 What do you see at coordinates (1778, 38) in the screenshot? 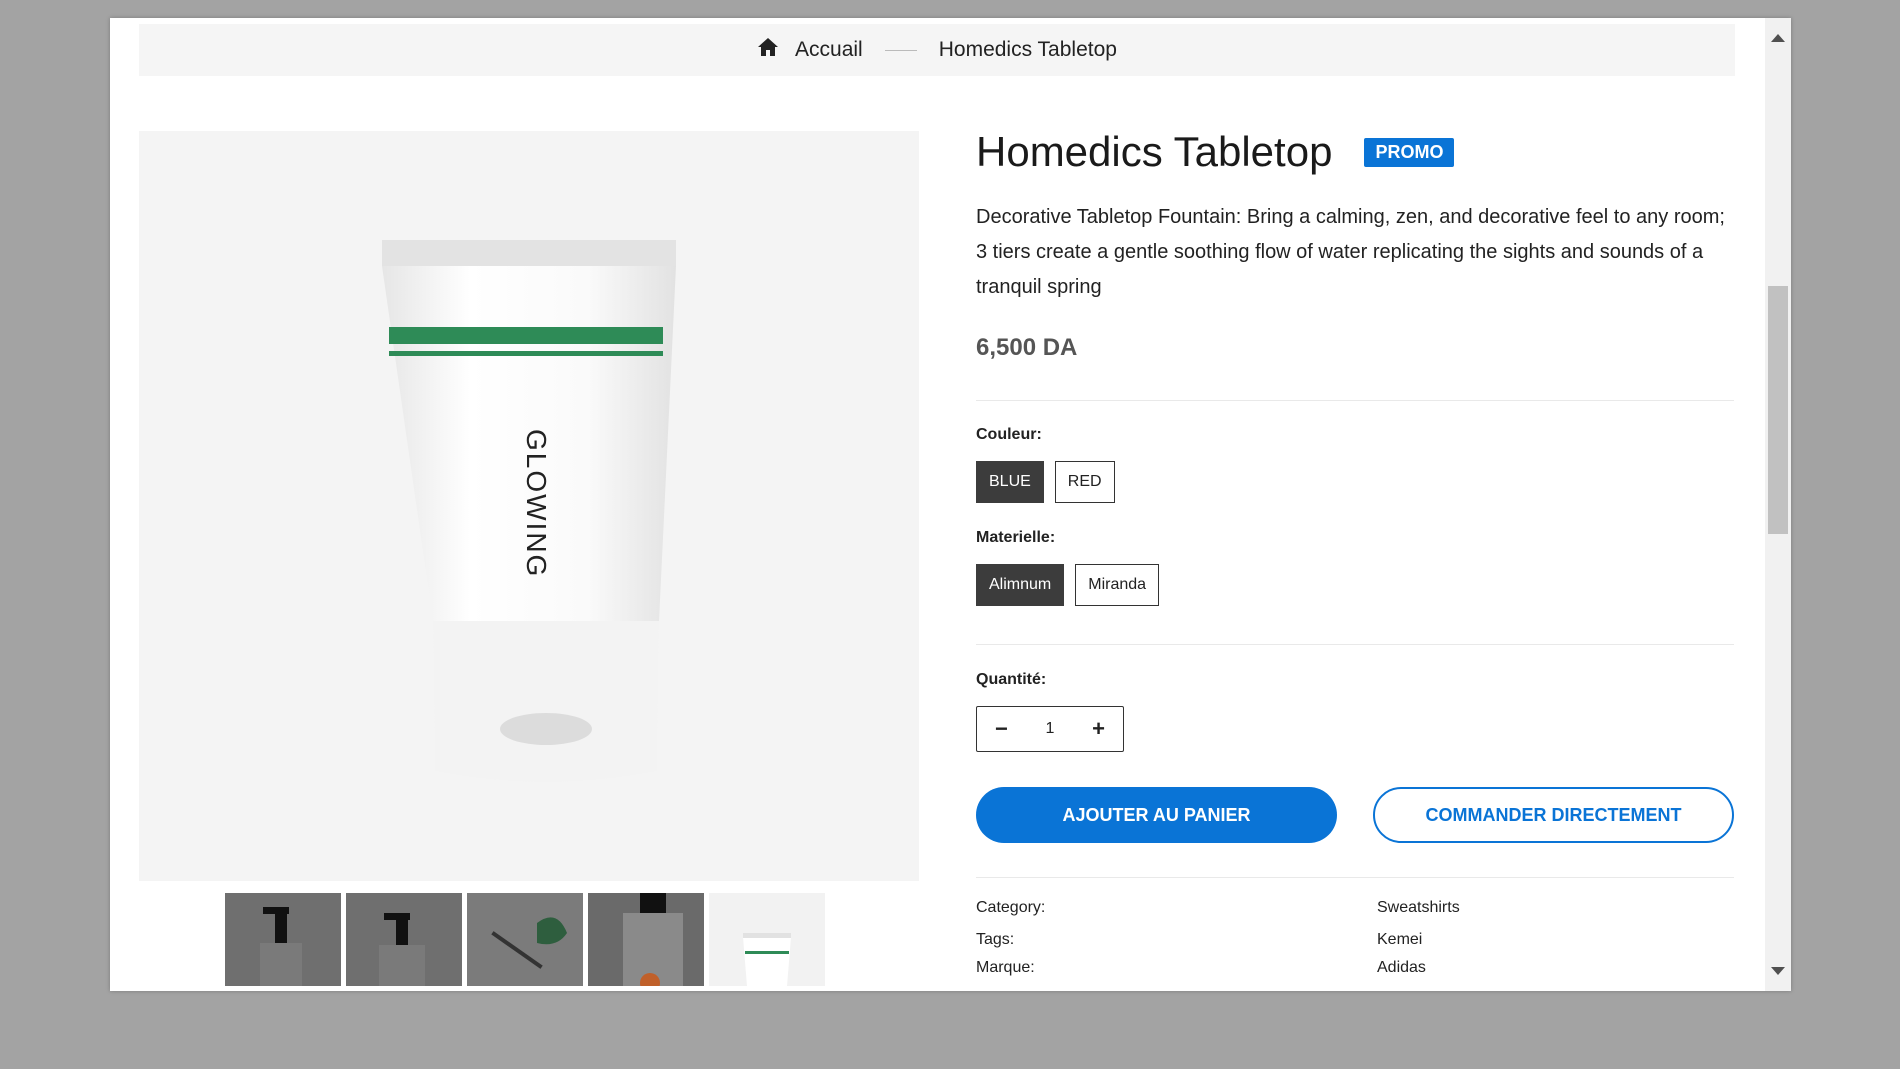
I see `scroll-up-arrow-icon` at bounding box center [1778, 38].